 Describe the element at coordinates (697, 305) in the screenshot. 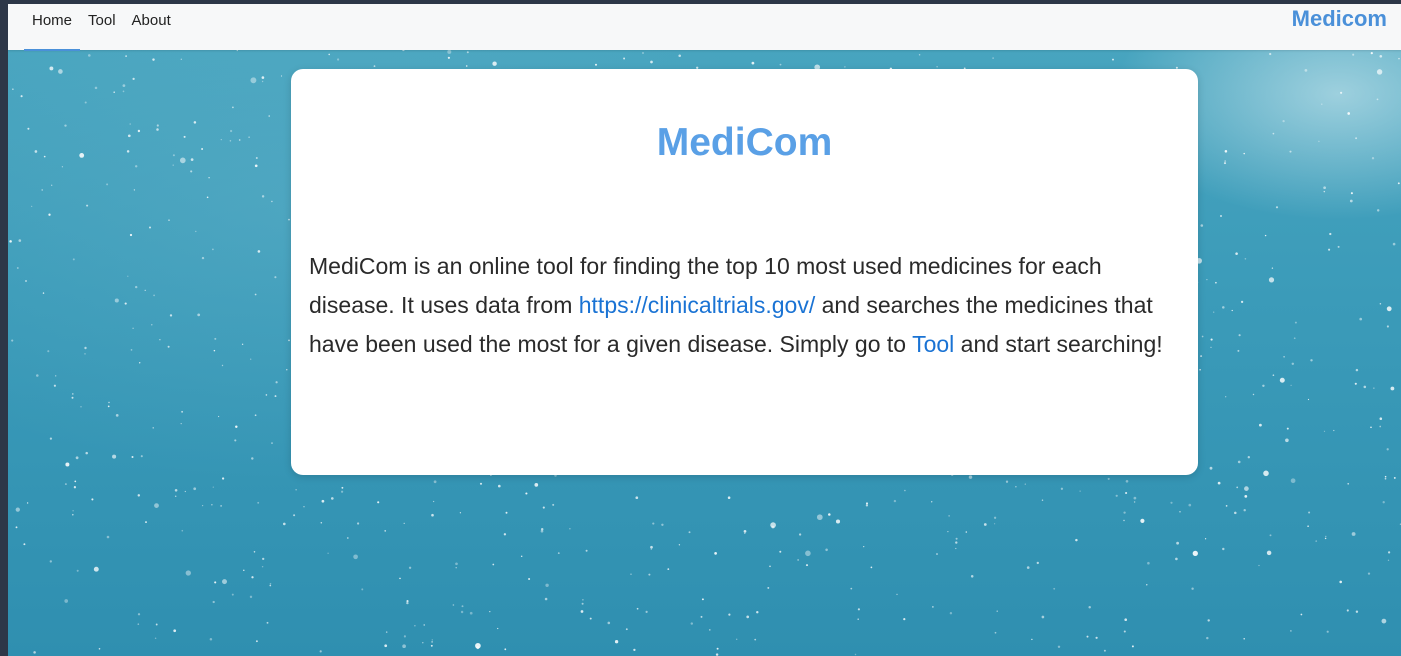

I see `clinicaltrials-link: https://clinicaltrials.gov/` at that location.